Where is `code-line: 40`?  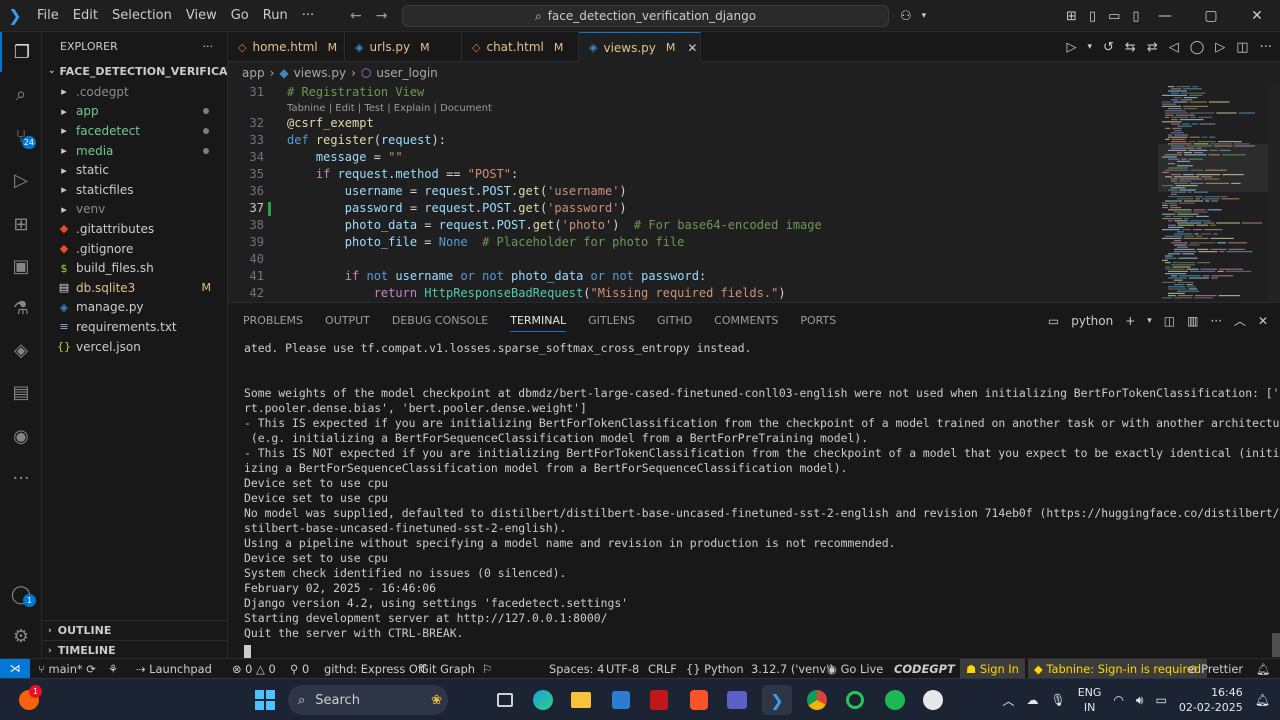 code-line: 40 is located at coordinates (688, 259).